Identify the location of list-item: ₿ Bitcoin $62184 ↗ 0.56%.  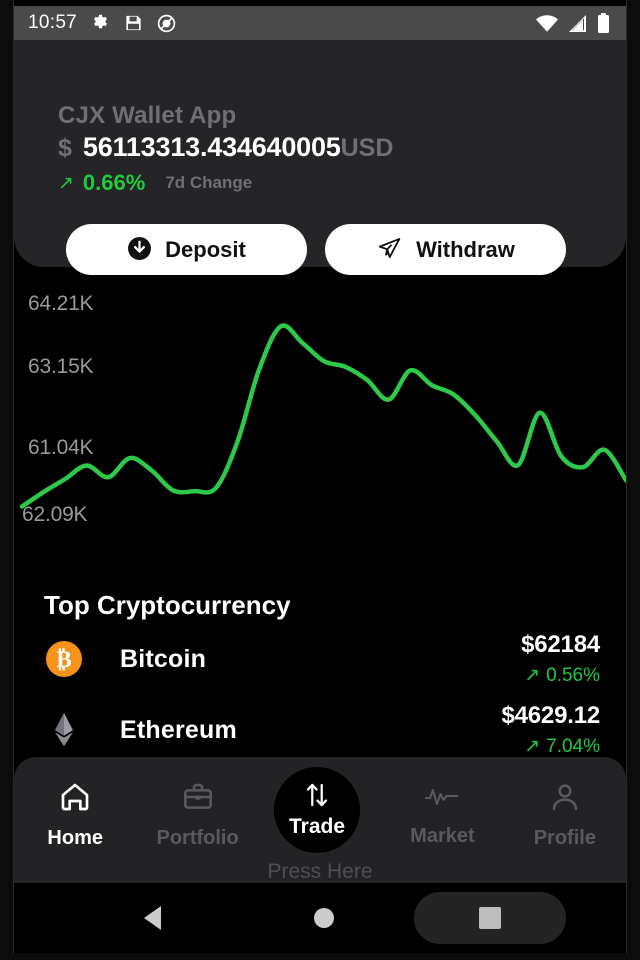
(322, 659).